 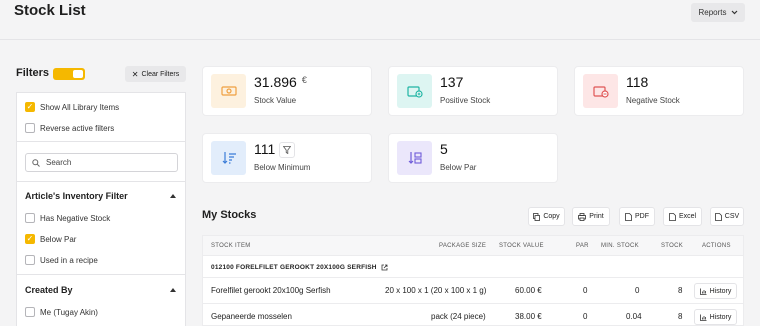 What do you see at coordinates (528, 316) in the screenshot?
I see `cell-value: 38.00 €` at bounding box center [528, 316].